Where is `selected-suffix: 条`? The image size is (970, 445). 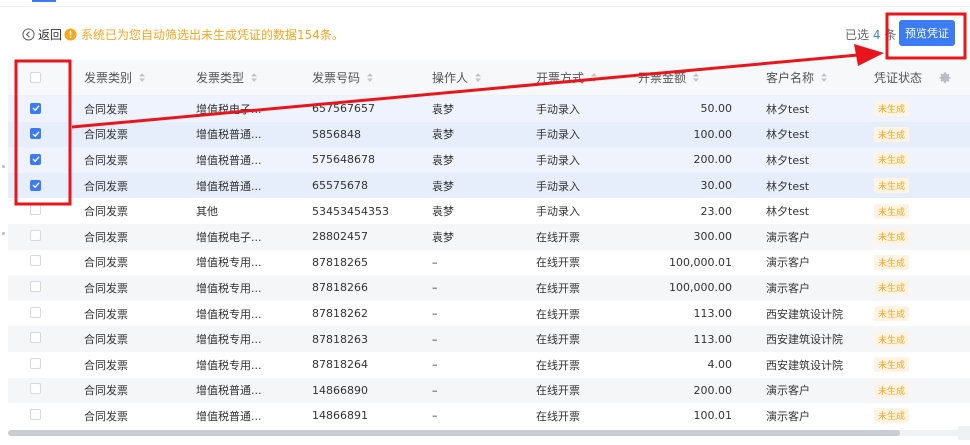
selected-suffix: 条 is located at coordinates (890, 35).